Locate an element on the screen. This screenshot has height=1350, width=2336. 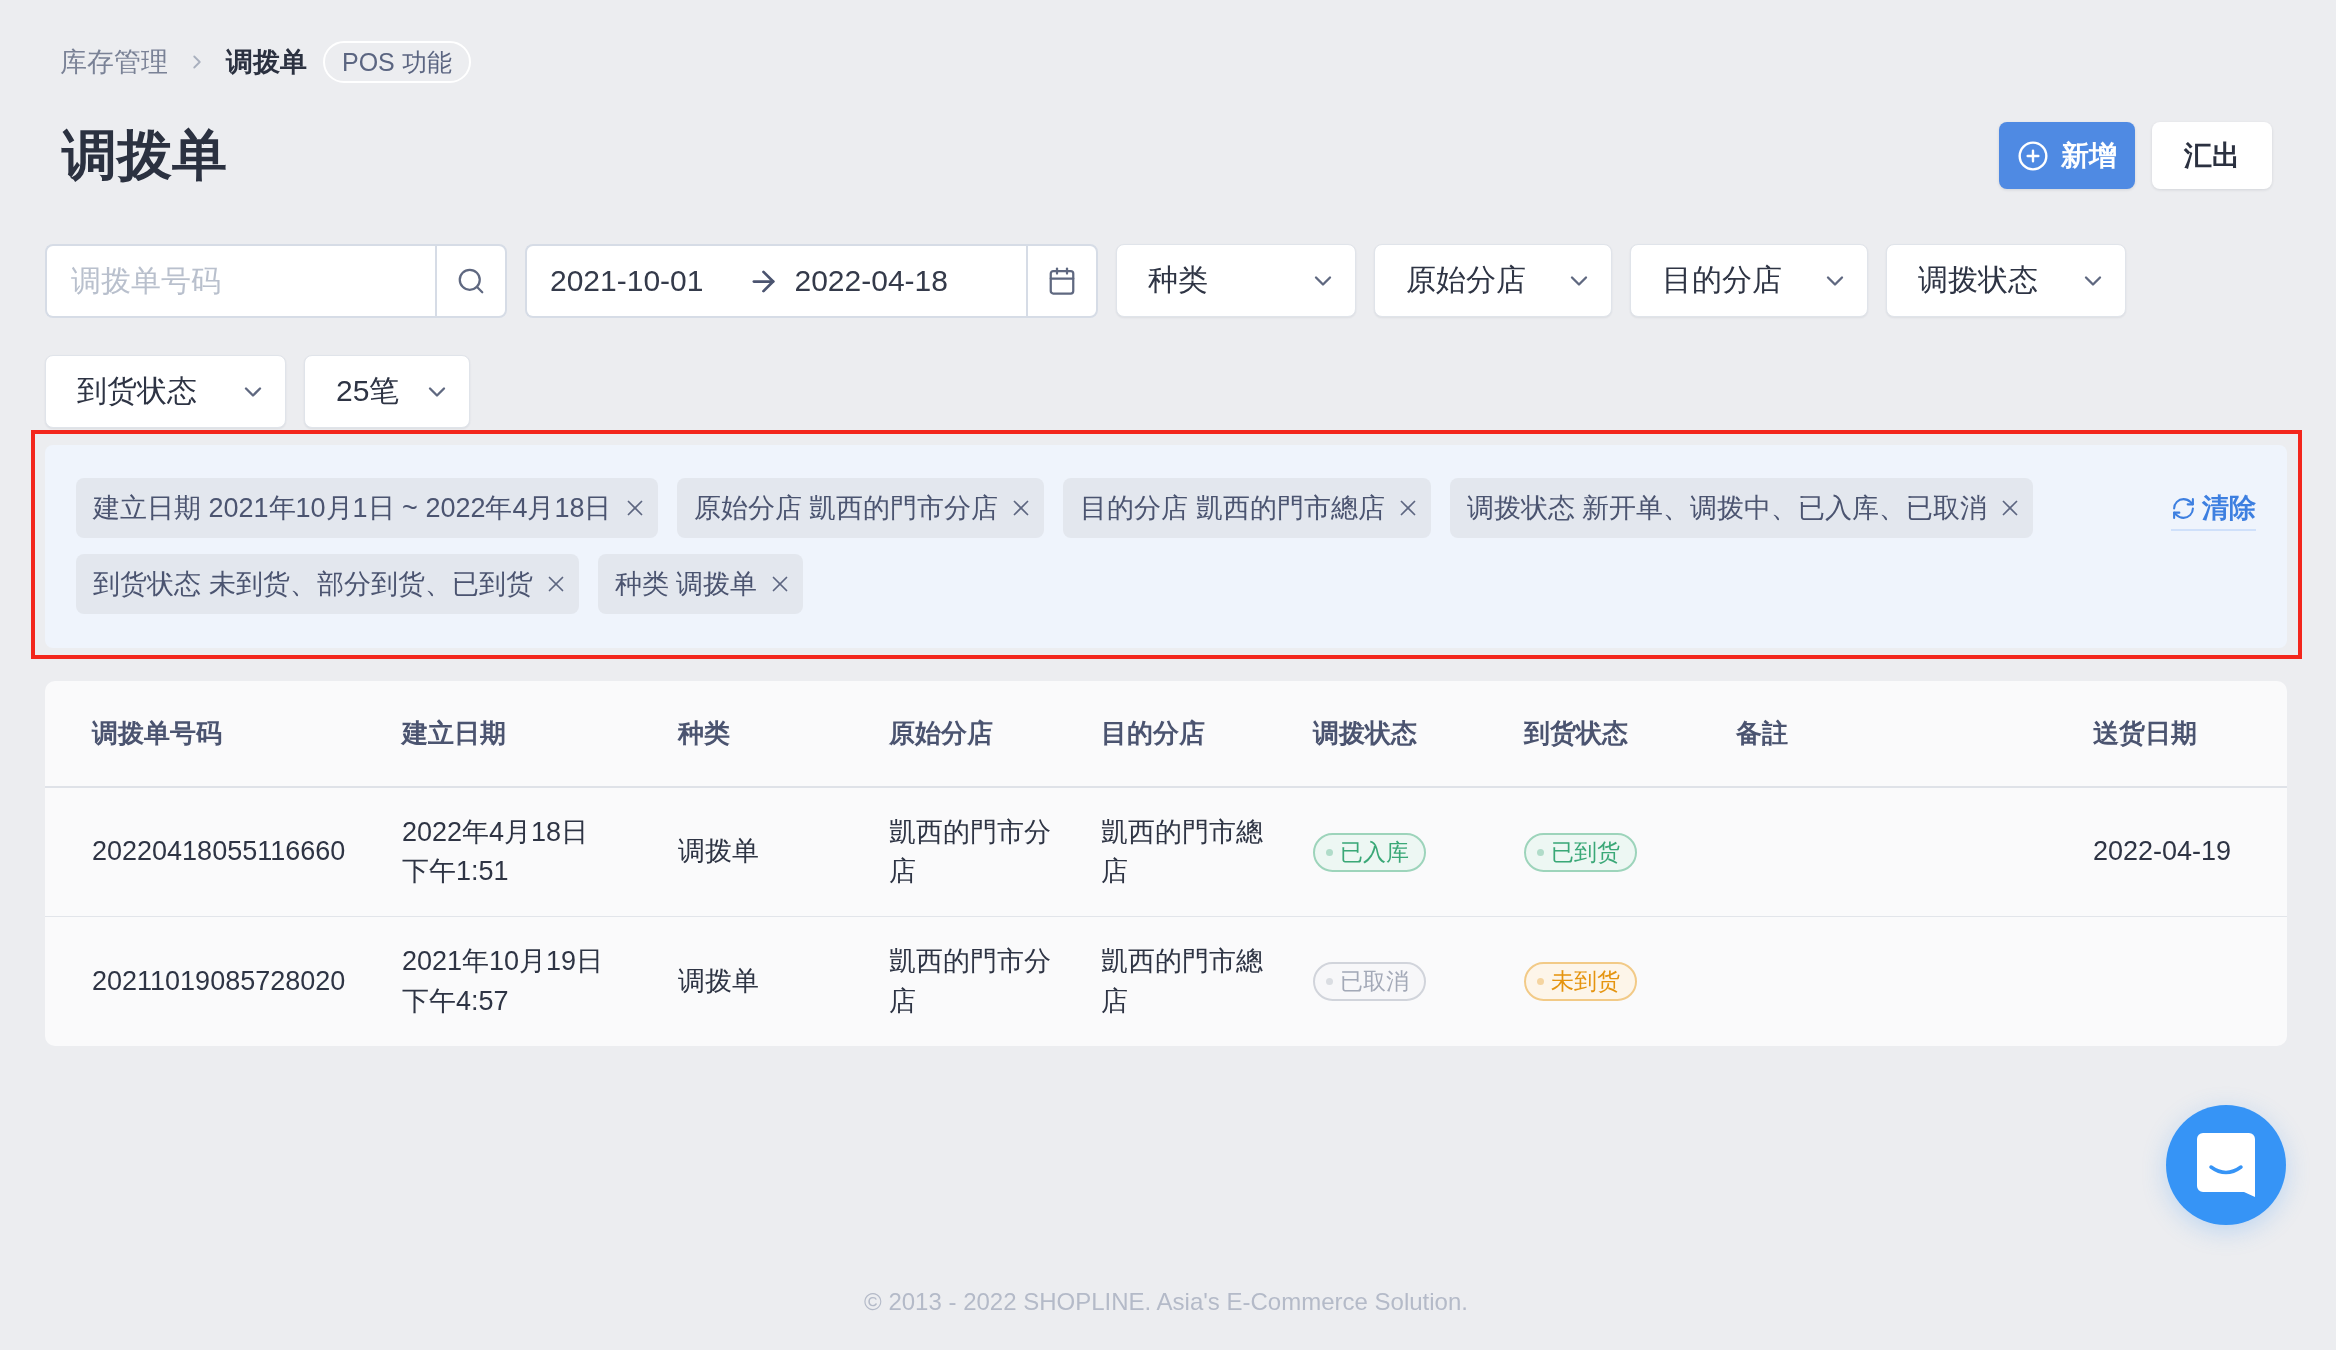
column-header: 调拨状态 is located at coordinates (1365, 733).